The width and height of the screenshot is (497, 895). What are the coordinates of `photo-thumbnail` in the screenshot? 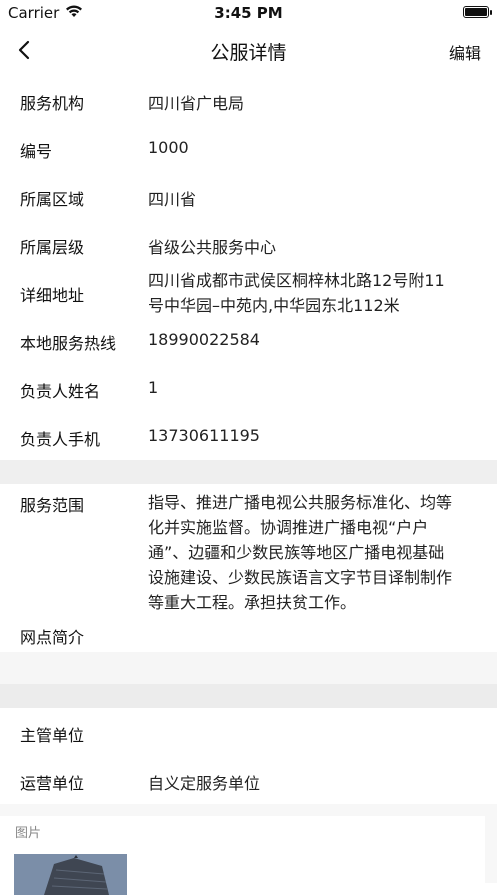 It's located at (70, 874).